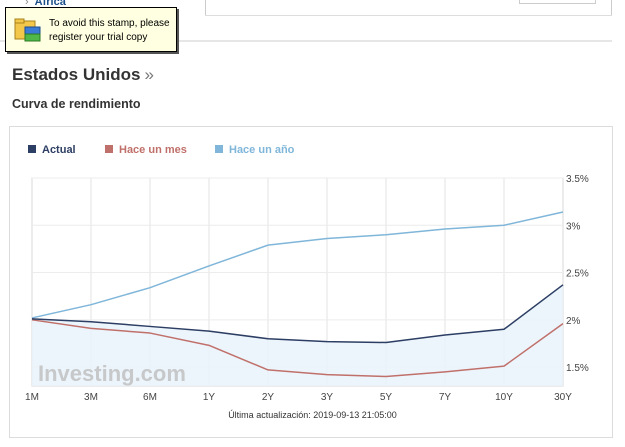  Describe the element at coordinates (577, 368) in the screenshot. I see `y-tick-label: 1.5%` at that location.